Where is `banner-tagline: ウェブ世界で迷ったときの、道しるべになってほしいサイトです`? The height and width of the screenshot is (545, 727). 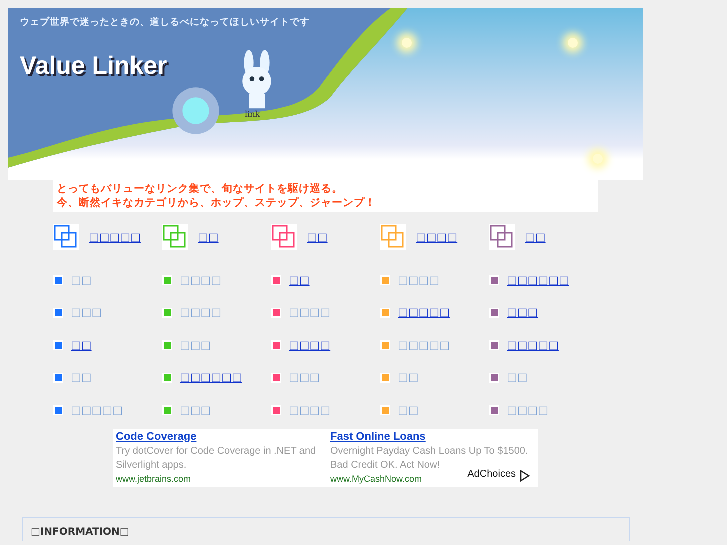 banner-tagline: ウェブ世界で迷ったときの、道しるべになってほしいサイトです is located at coordinates (165, 22).